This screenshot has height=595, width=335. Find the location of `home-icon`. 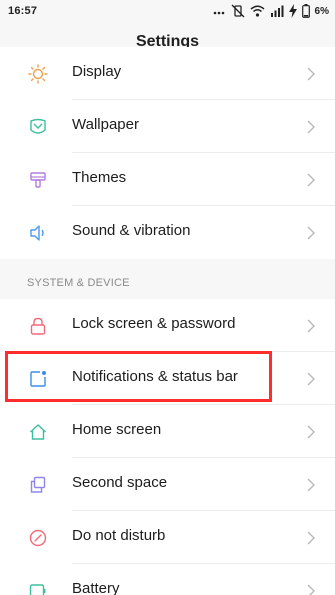

home-icon is located at coordinates (38, 432).